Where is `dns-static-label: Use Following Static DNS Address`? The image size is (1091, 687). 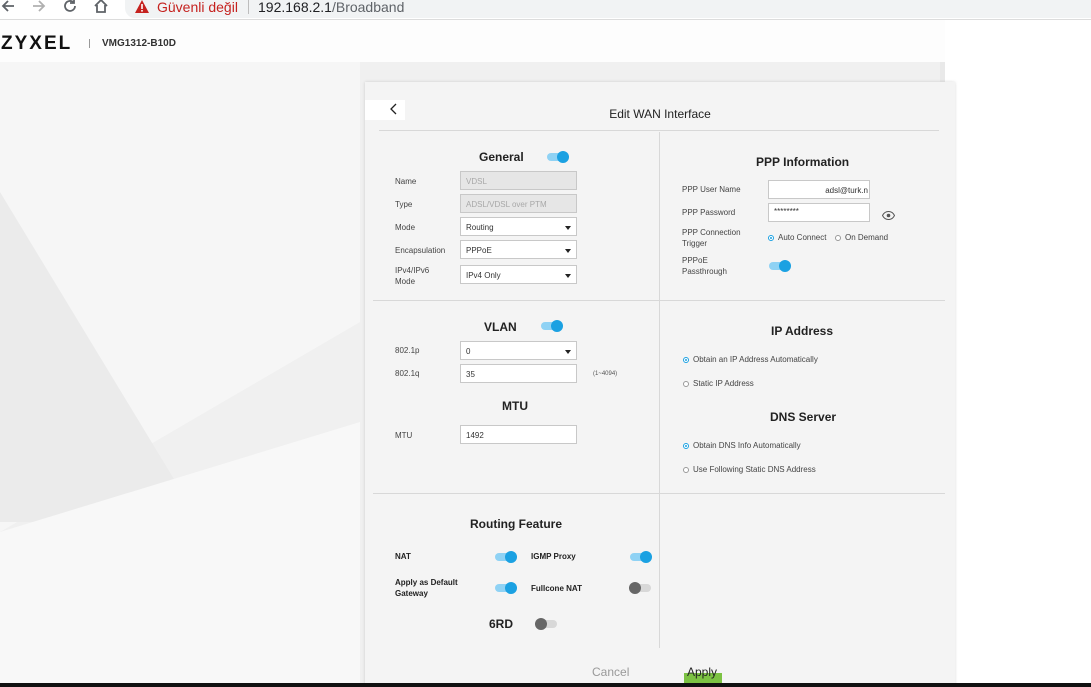 dns-static-label: Use Following Static DNS Address is located at coordinates (754, 469).